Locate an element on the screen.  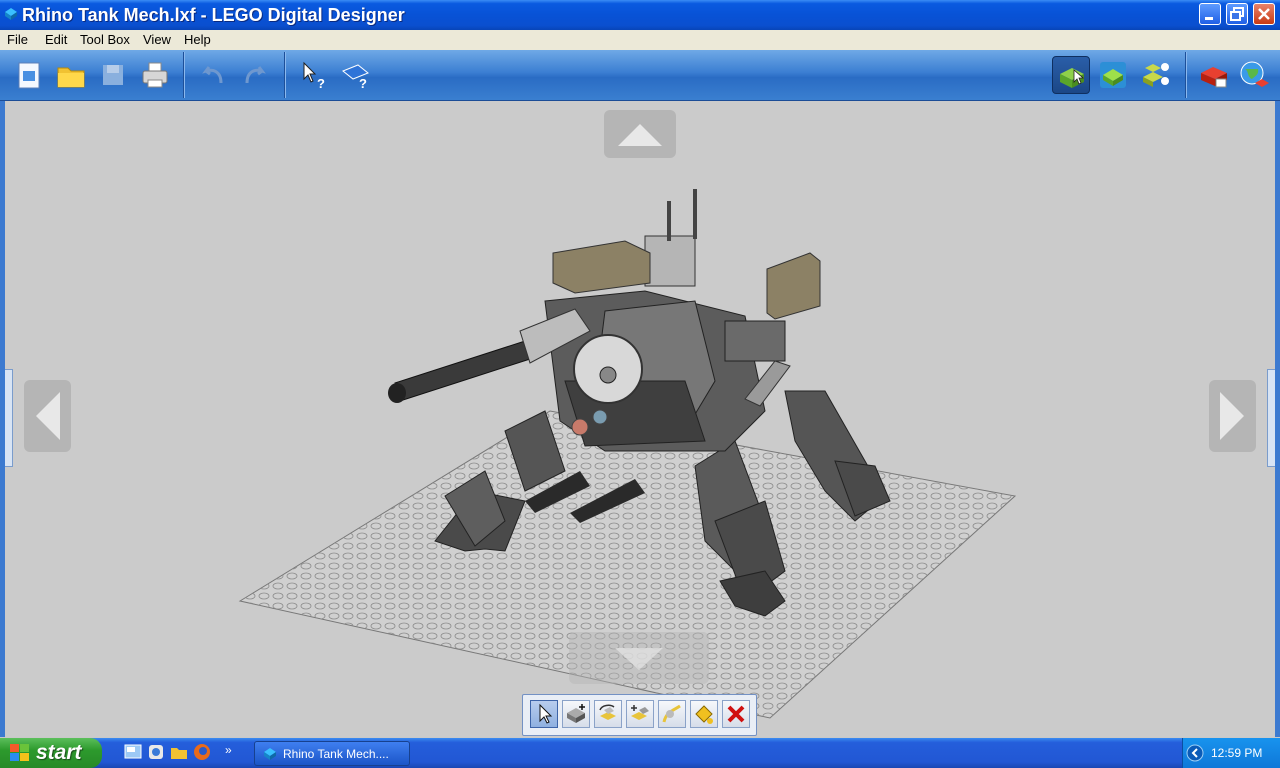
printer-icon is located at coordinates (155, 75).